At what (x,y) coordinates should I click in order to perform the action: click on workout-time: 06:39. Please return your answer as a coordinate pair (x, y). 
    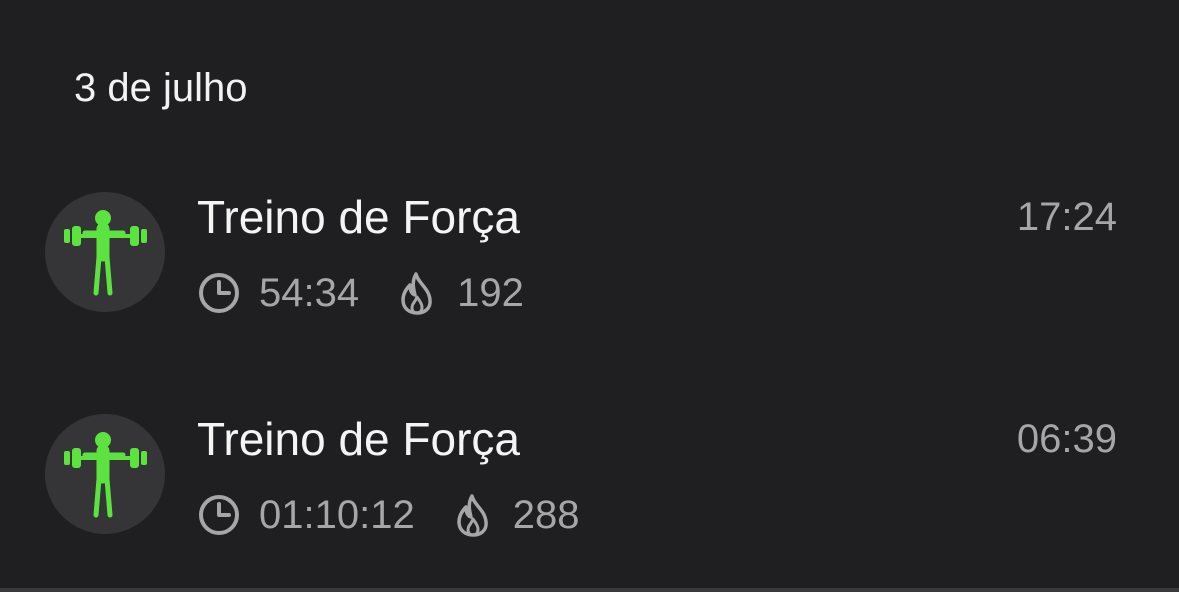
    Looking at the image, I should click on (1066, 439).